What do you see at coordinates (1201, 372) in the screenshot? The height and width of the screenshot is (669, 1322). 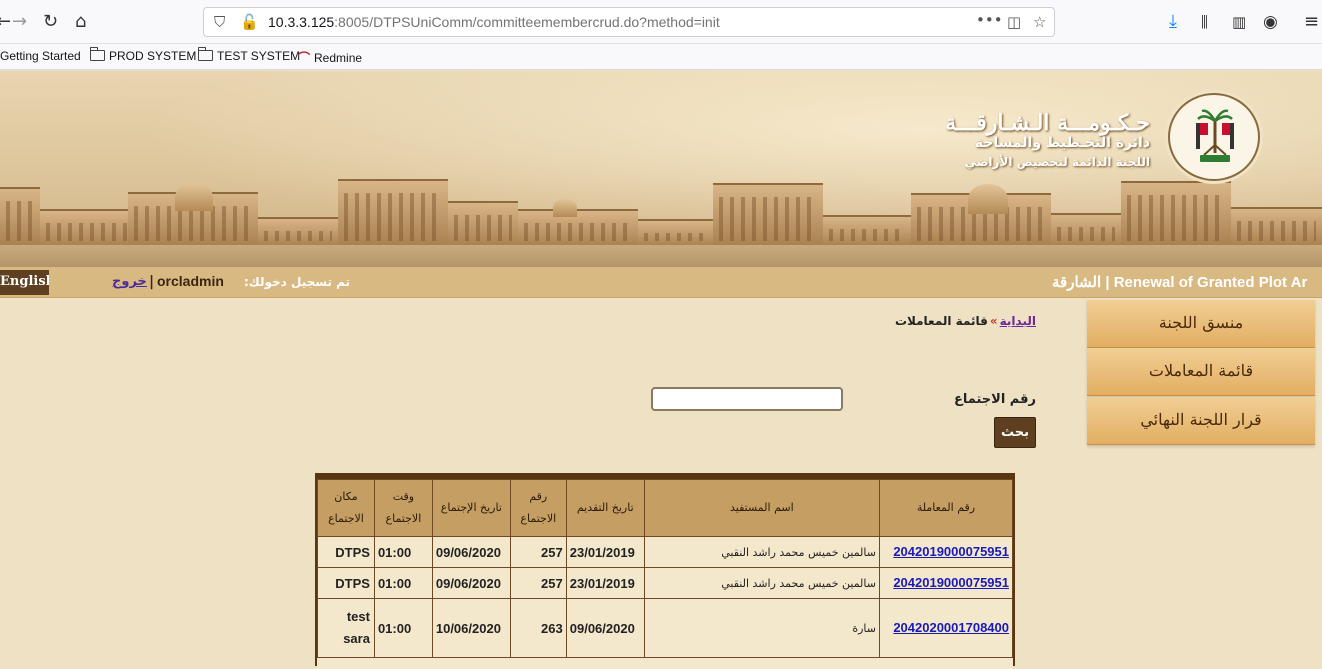 I see `menu-item-transactions-list: قائمة المعاملات` at bounding box center [1201, 372].